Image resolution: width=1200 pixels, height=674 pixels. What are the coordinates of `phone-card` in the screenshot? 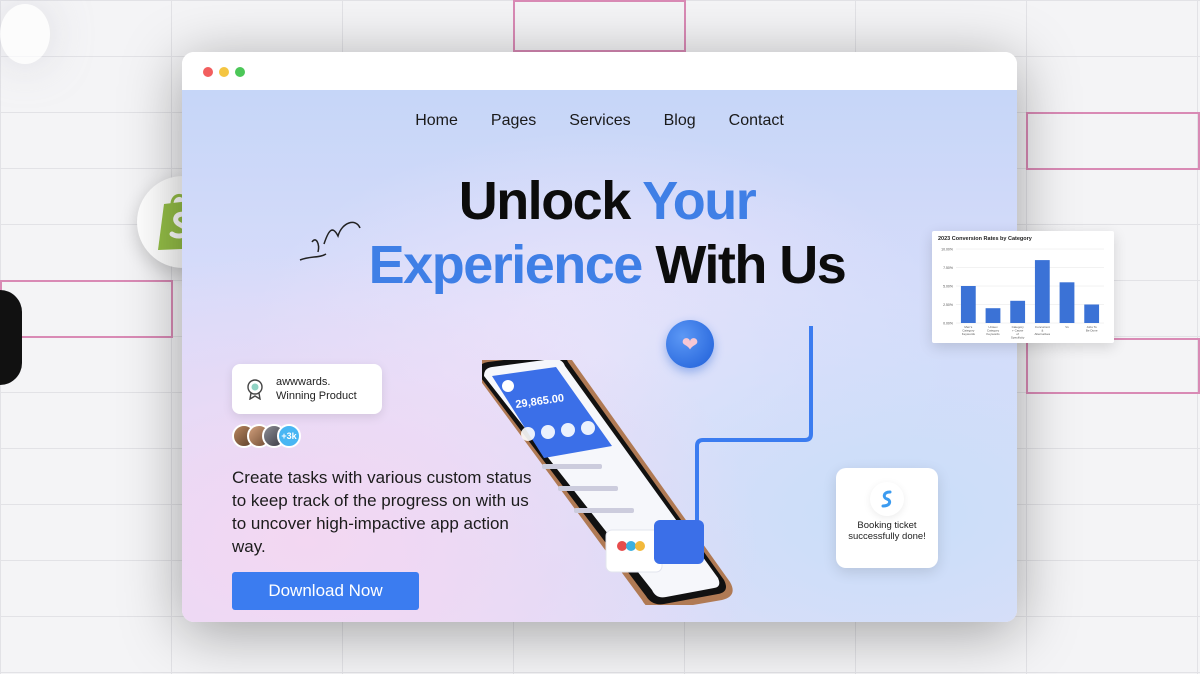 It's located at (634, 551).